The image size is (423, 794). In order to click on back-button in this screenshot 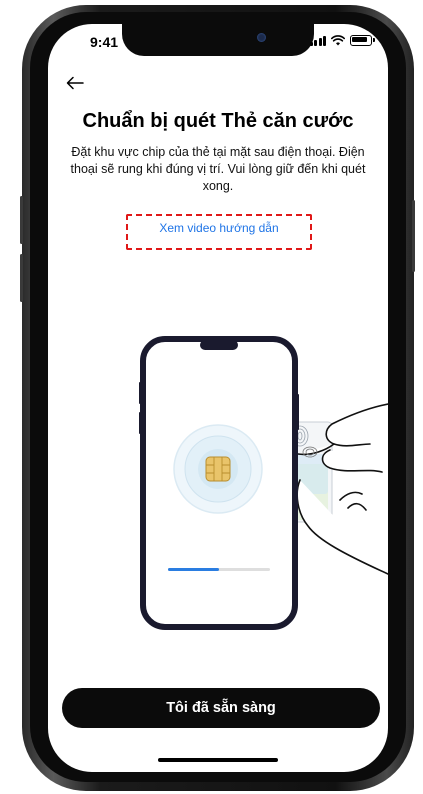, I will do `click(75, 83)`.